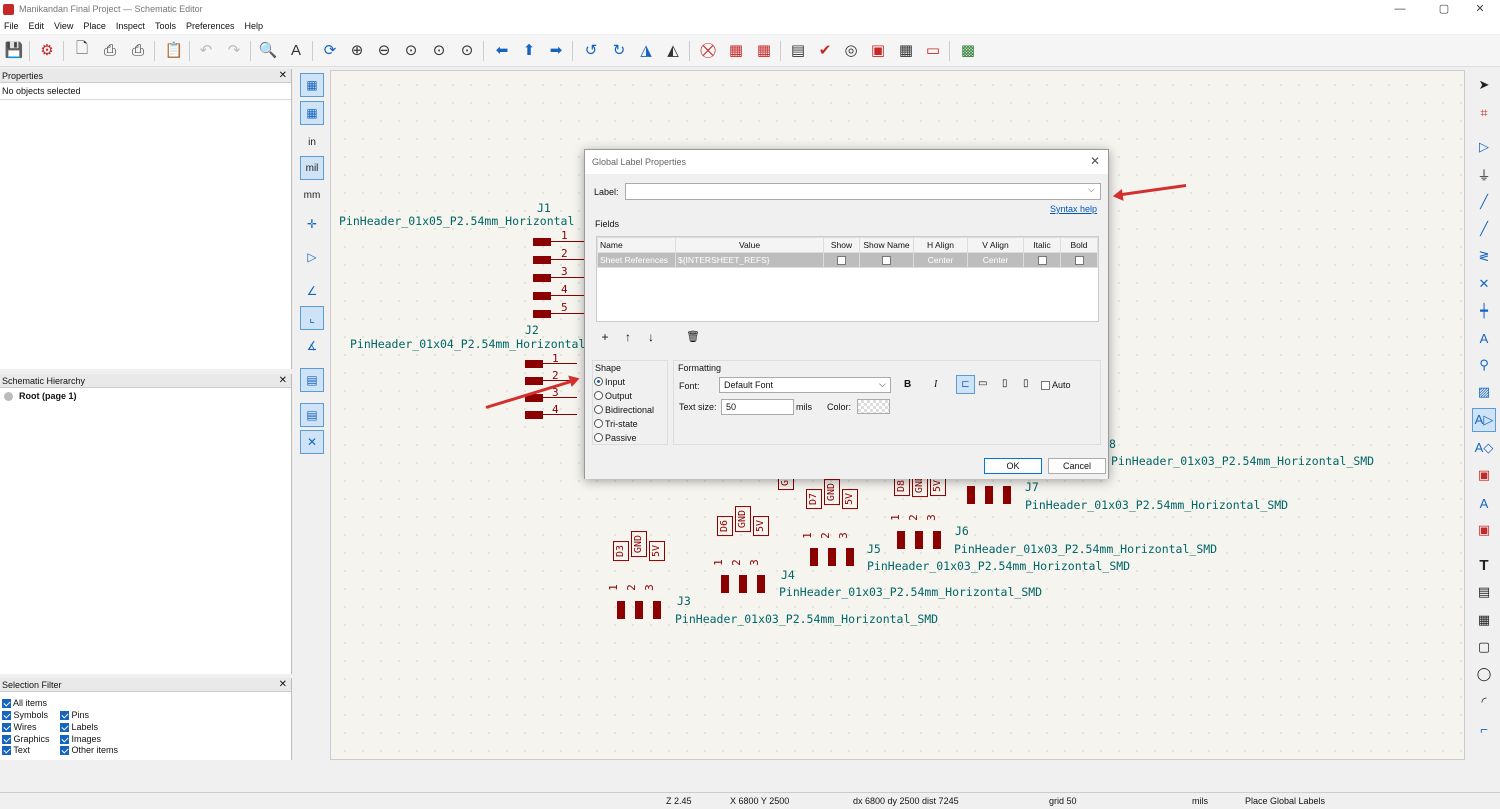  Describe the element at coordinates (1484, 503) in the screenshot. I see `add-sheet-pin-icon: A` at that location.